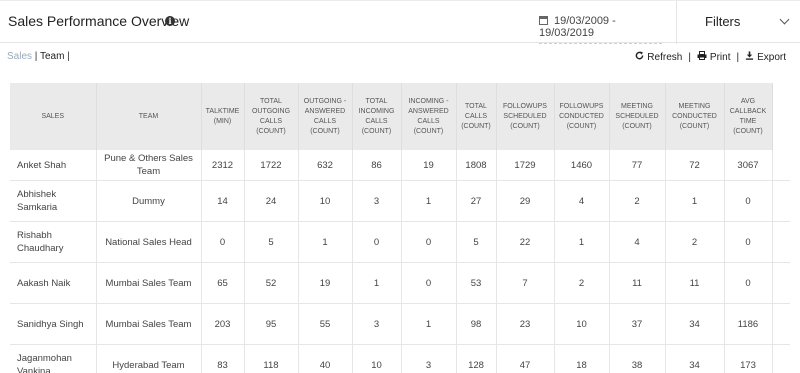 The width and height of the screenshot is (800, 373). What do you see at coordinates (695, 116) in the screenshot?
I see `column-header-meeting-conducted: MEETING CONDUCTED (COUNT)` at bounding box center [695, 116].